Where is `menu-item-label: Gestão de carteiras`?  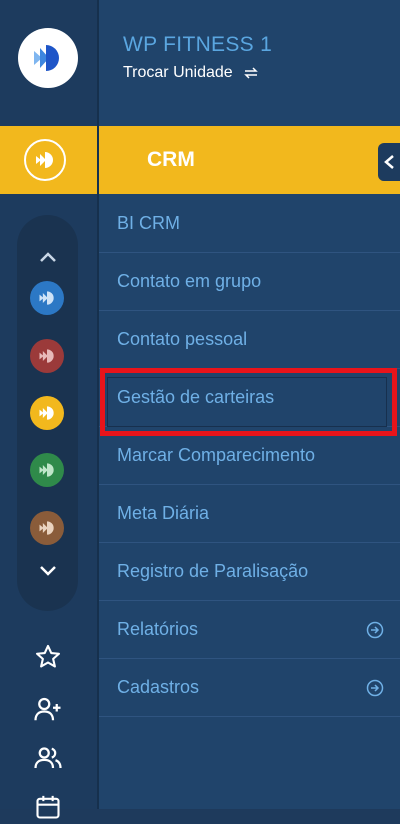
menu-item-label: Gestão de carteiras is located at coordinates (196, 397).